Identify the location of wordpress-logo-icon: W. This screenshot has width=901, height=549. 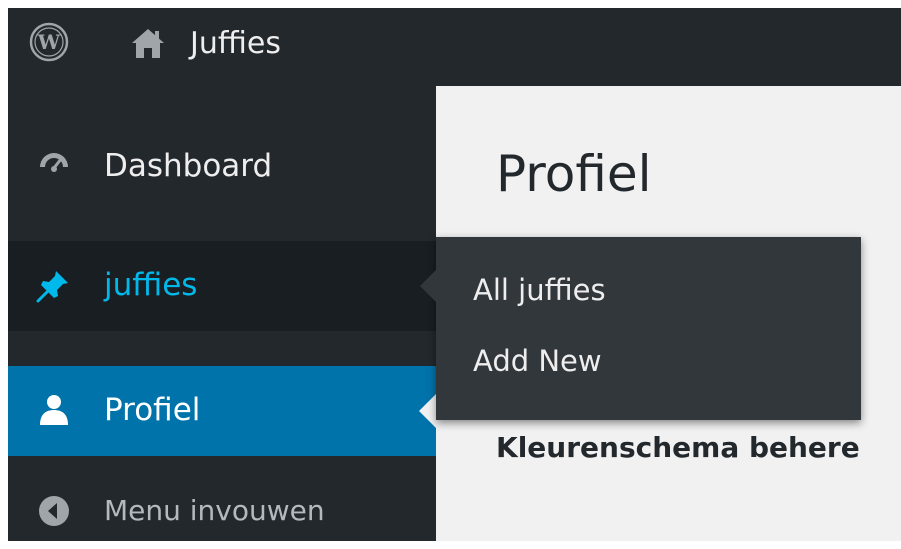
(49, 42).